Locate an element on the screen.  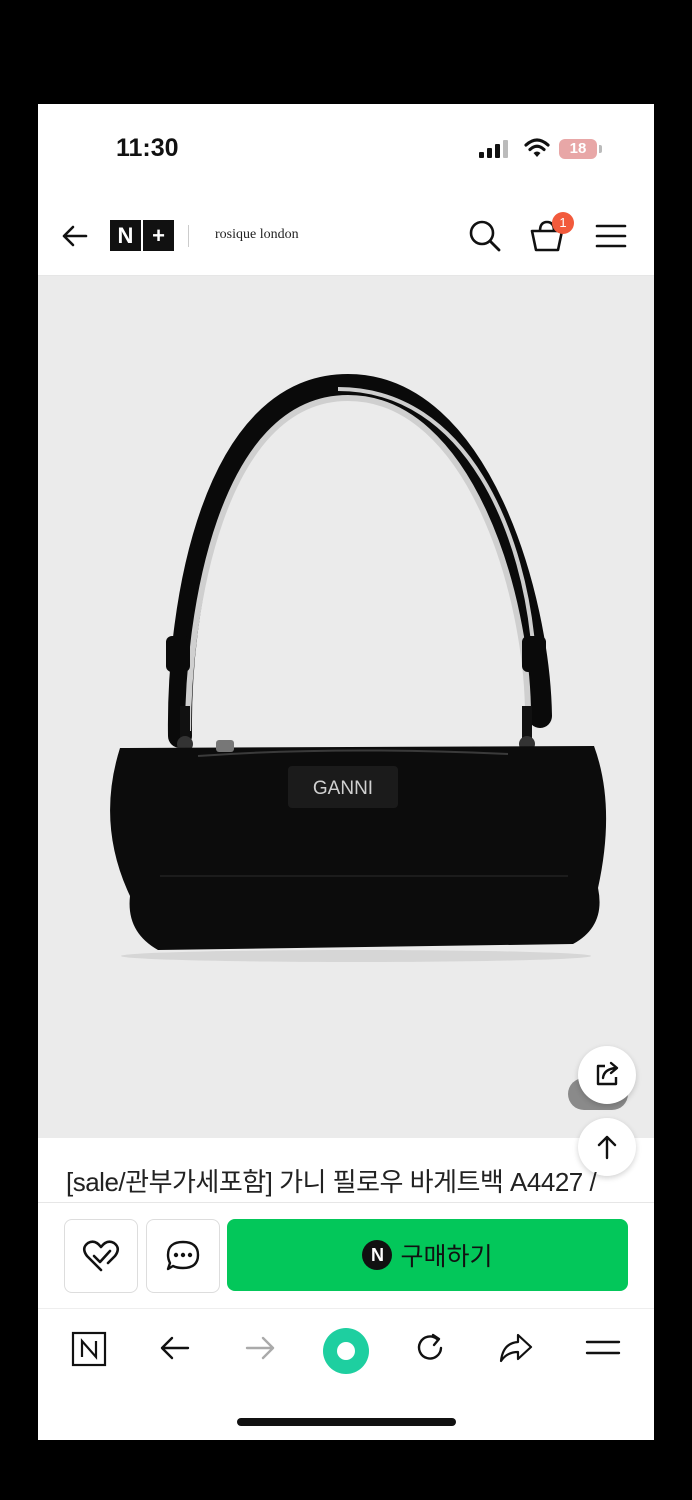
shop-name: rosique london is located at coordinates (257, 235).